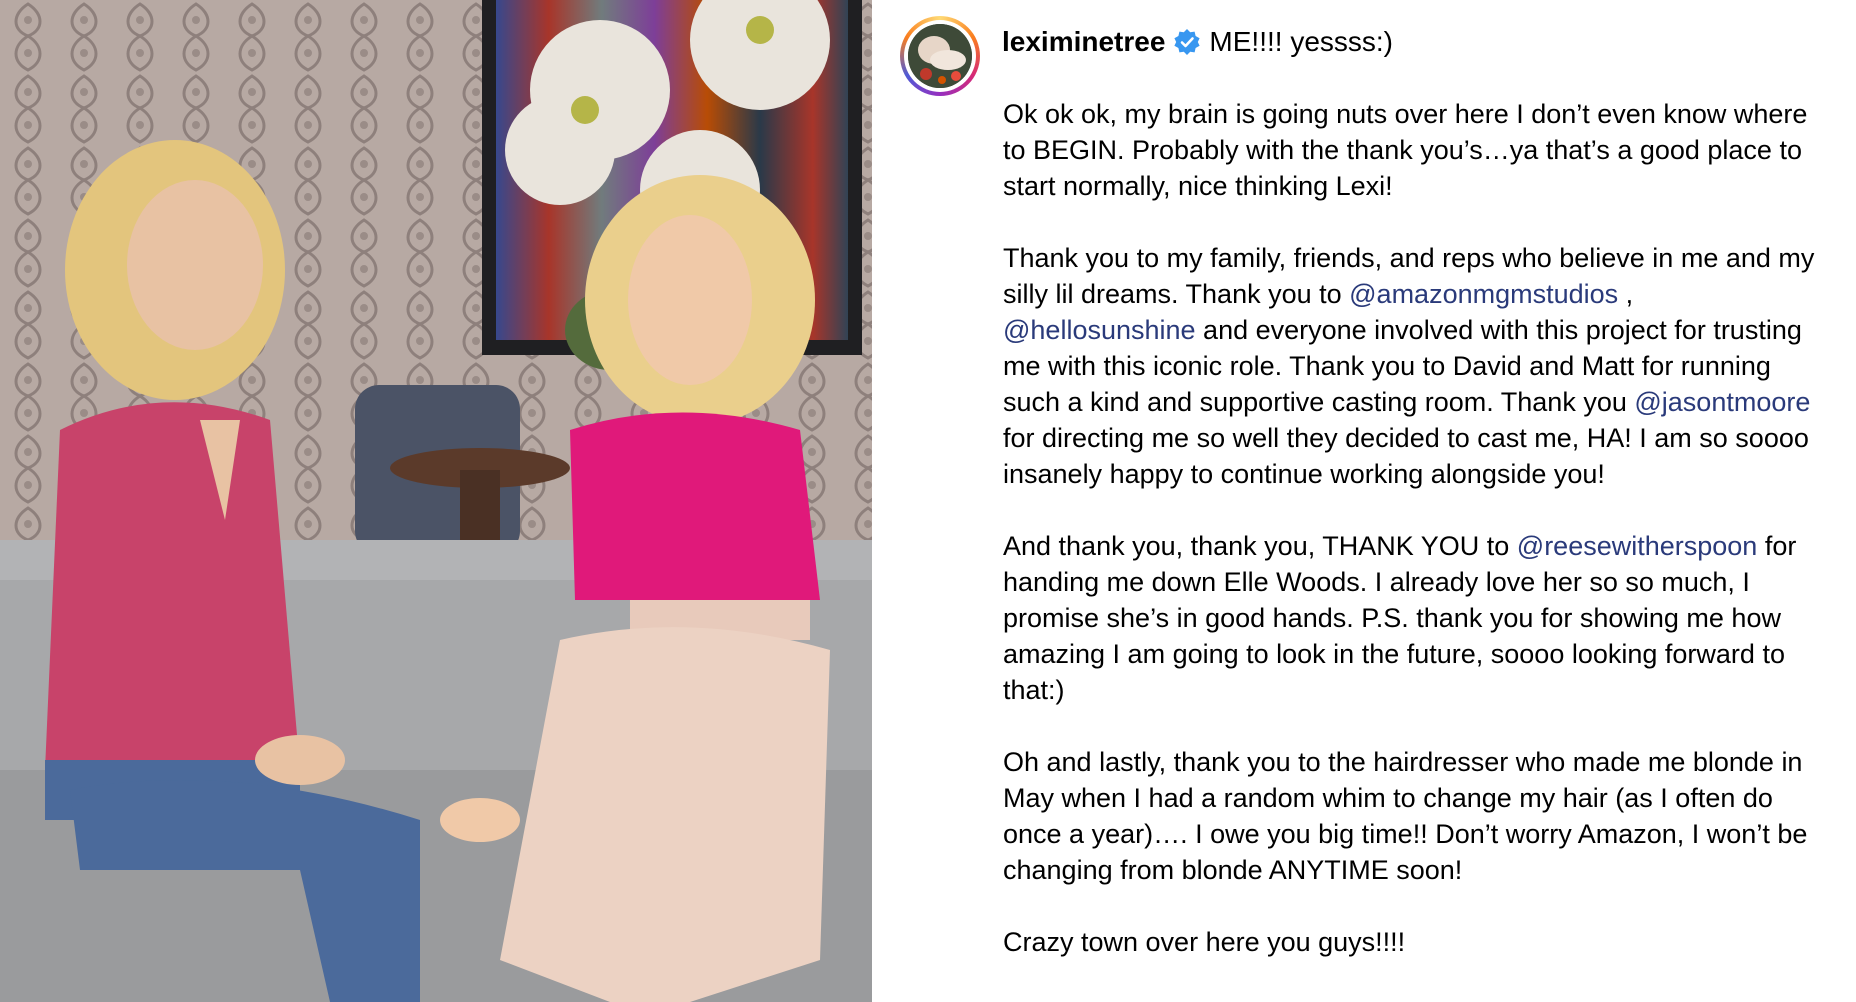 The image size is (1856, 1002). I want to click on post-title-text: ME!!!! yessss:), so click(1301, 41).